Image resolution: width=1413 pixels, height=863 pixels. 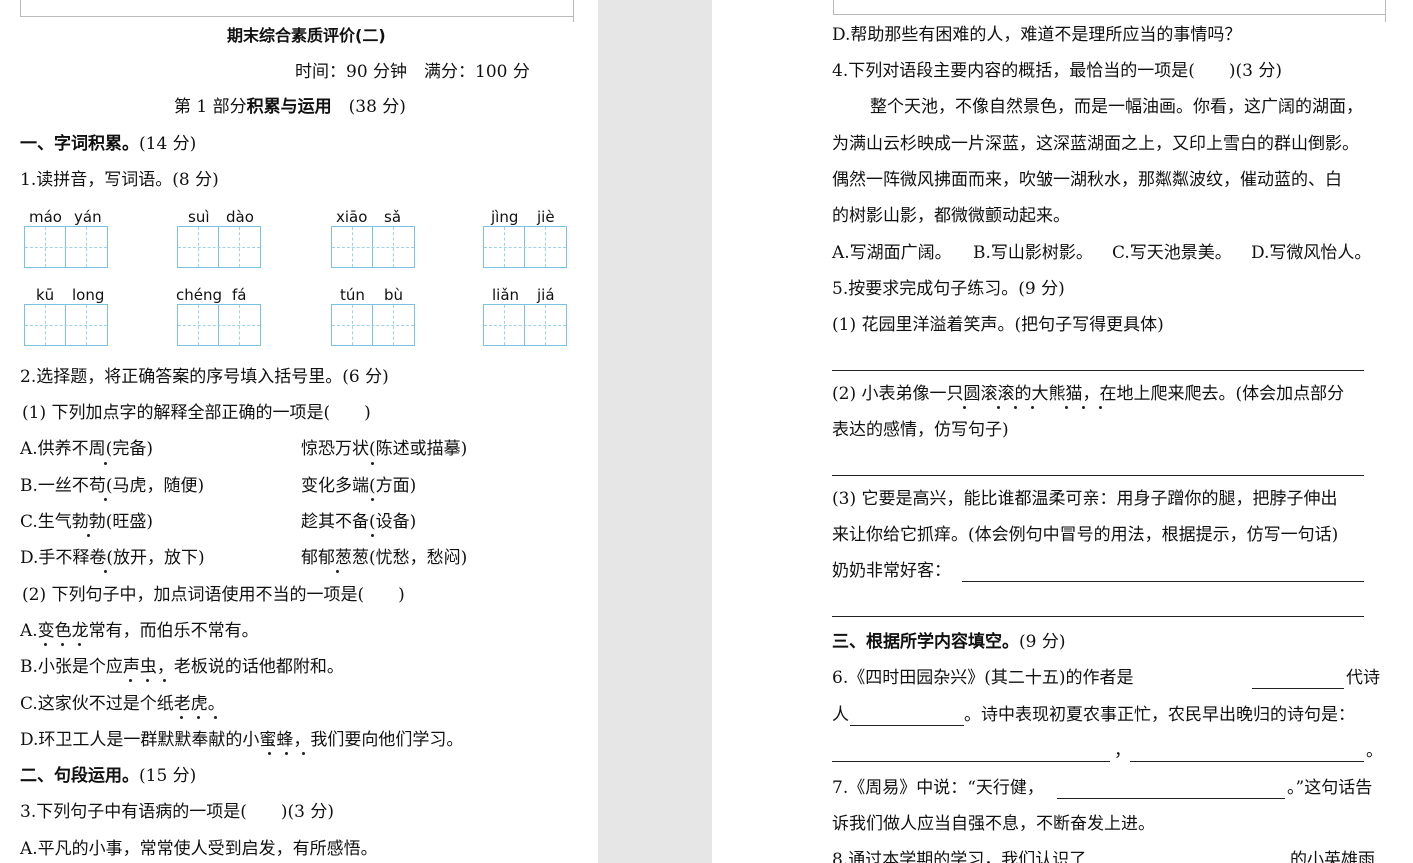 What do you see at coordinates (239, 295) in the screenshot?
I see `pinyin: fá` at bounding box center [239, 295].